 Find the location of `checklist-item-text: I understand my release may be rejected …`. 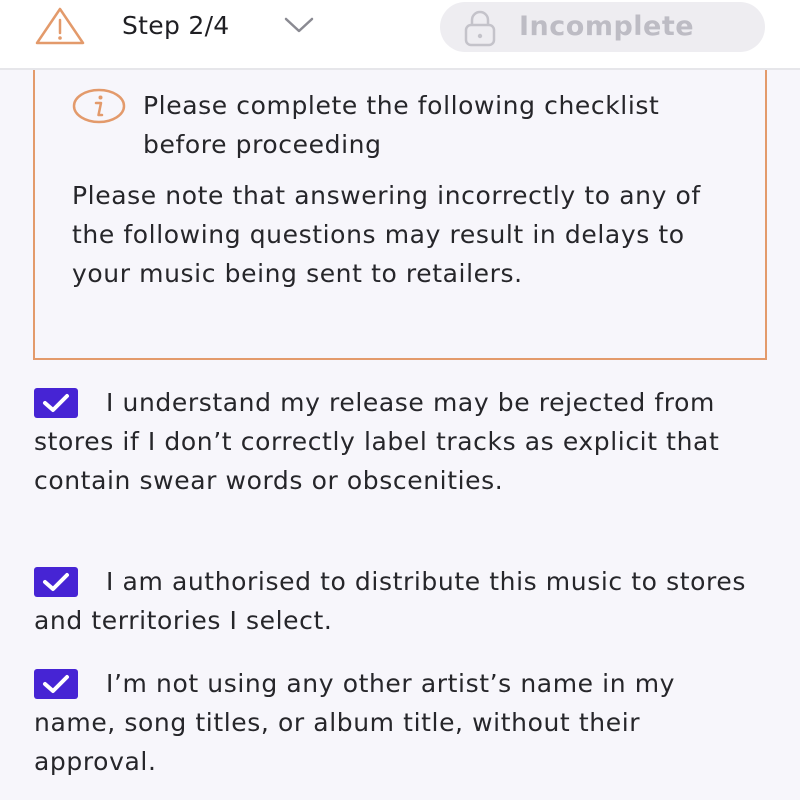

checklist-item-text: I understand my release may be rejected … is located at coordinates (377, 441).